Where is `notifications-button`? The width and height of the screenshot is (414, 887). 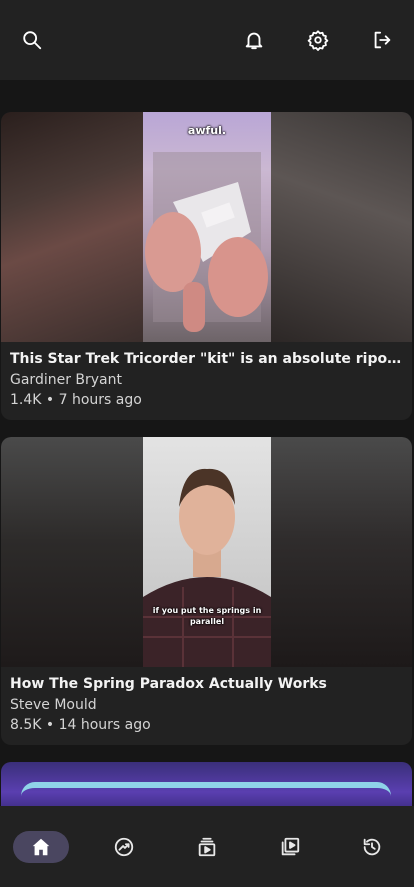 notifications-button is located at coordinates (254, 40).